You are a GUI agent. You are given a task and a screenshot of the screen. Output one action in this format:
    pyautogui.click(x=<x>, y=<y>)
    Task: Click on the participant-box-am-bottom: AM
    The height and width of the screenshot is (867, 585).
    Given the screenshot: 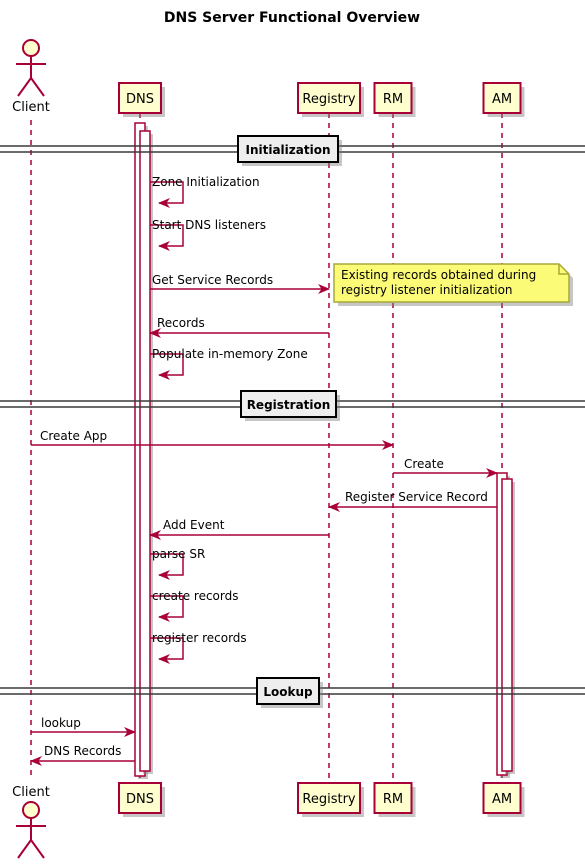 What is the action you would take?
    pyautogui.click(x=503, y=799)
    